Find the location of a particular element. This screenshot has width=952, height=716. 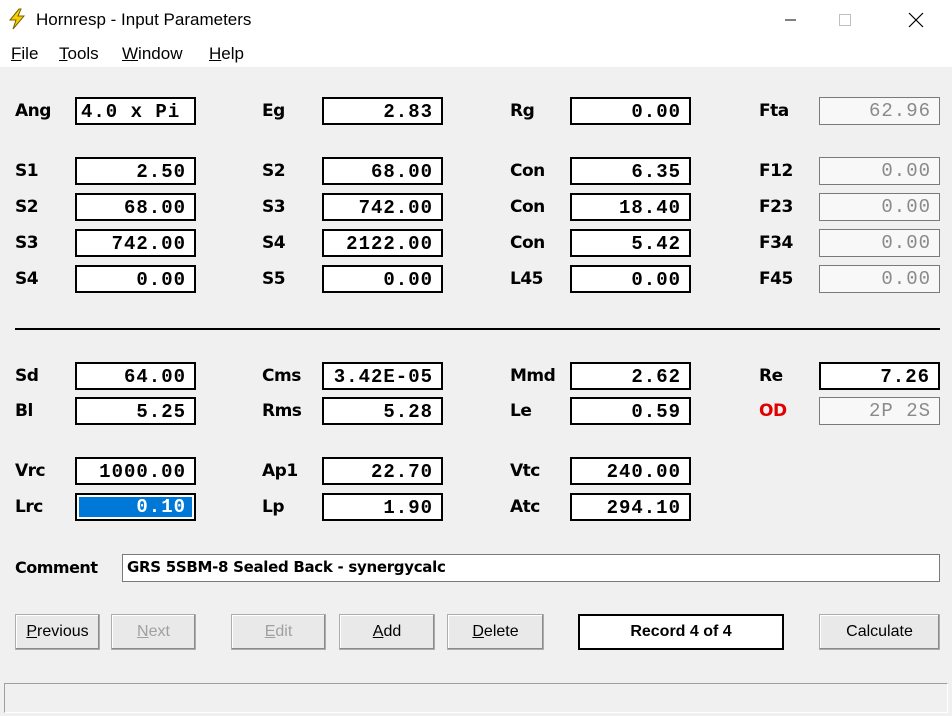

field-lp: 1.90 is located at coordinates (382, 507).